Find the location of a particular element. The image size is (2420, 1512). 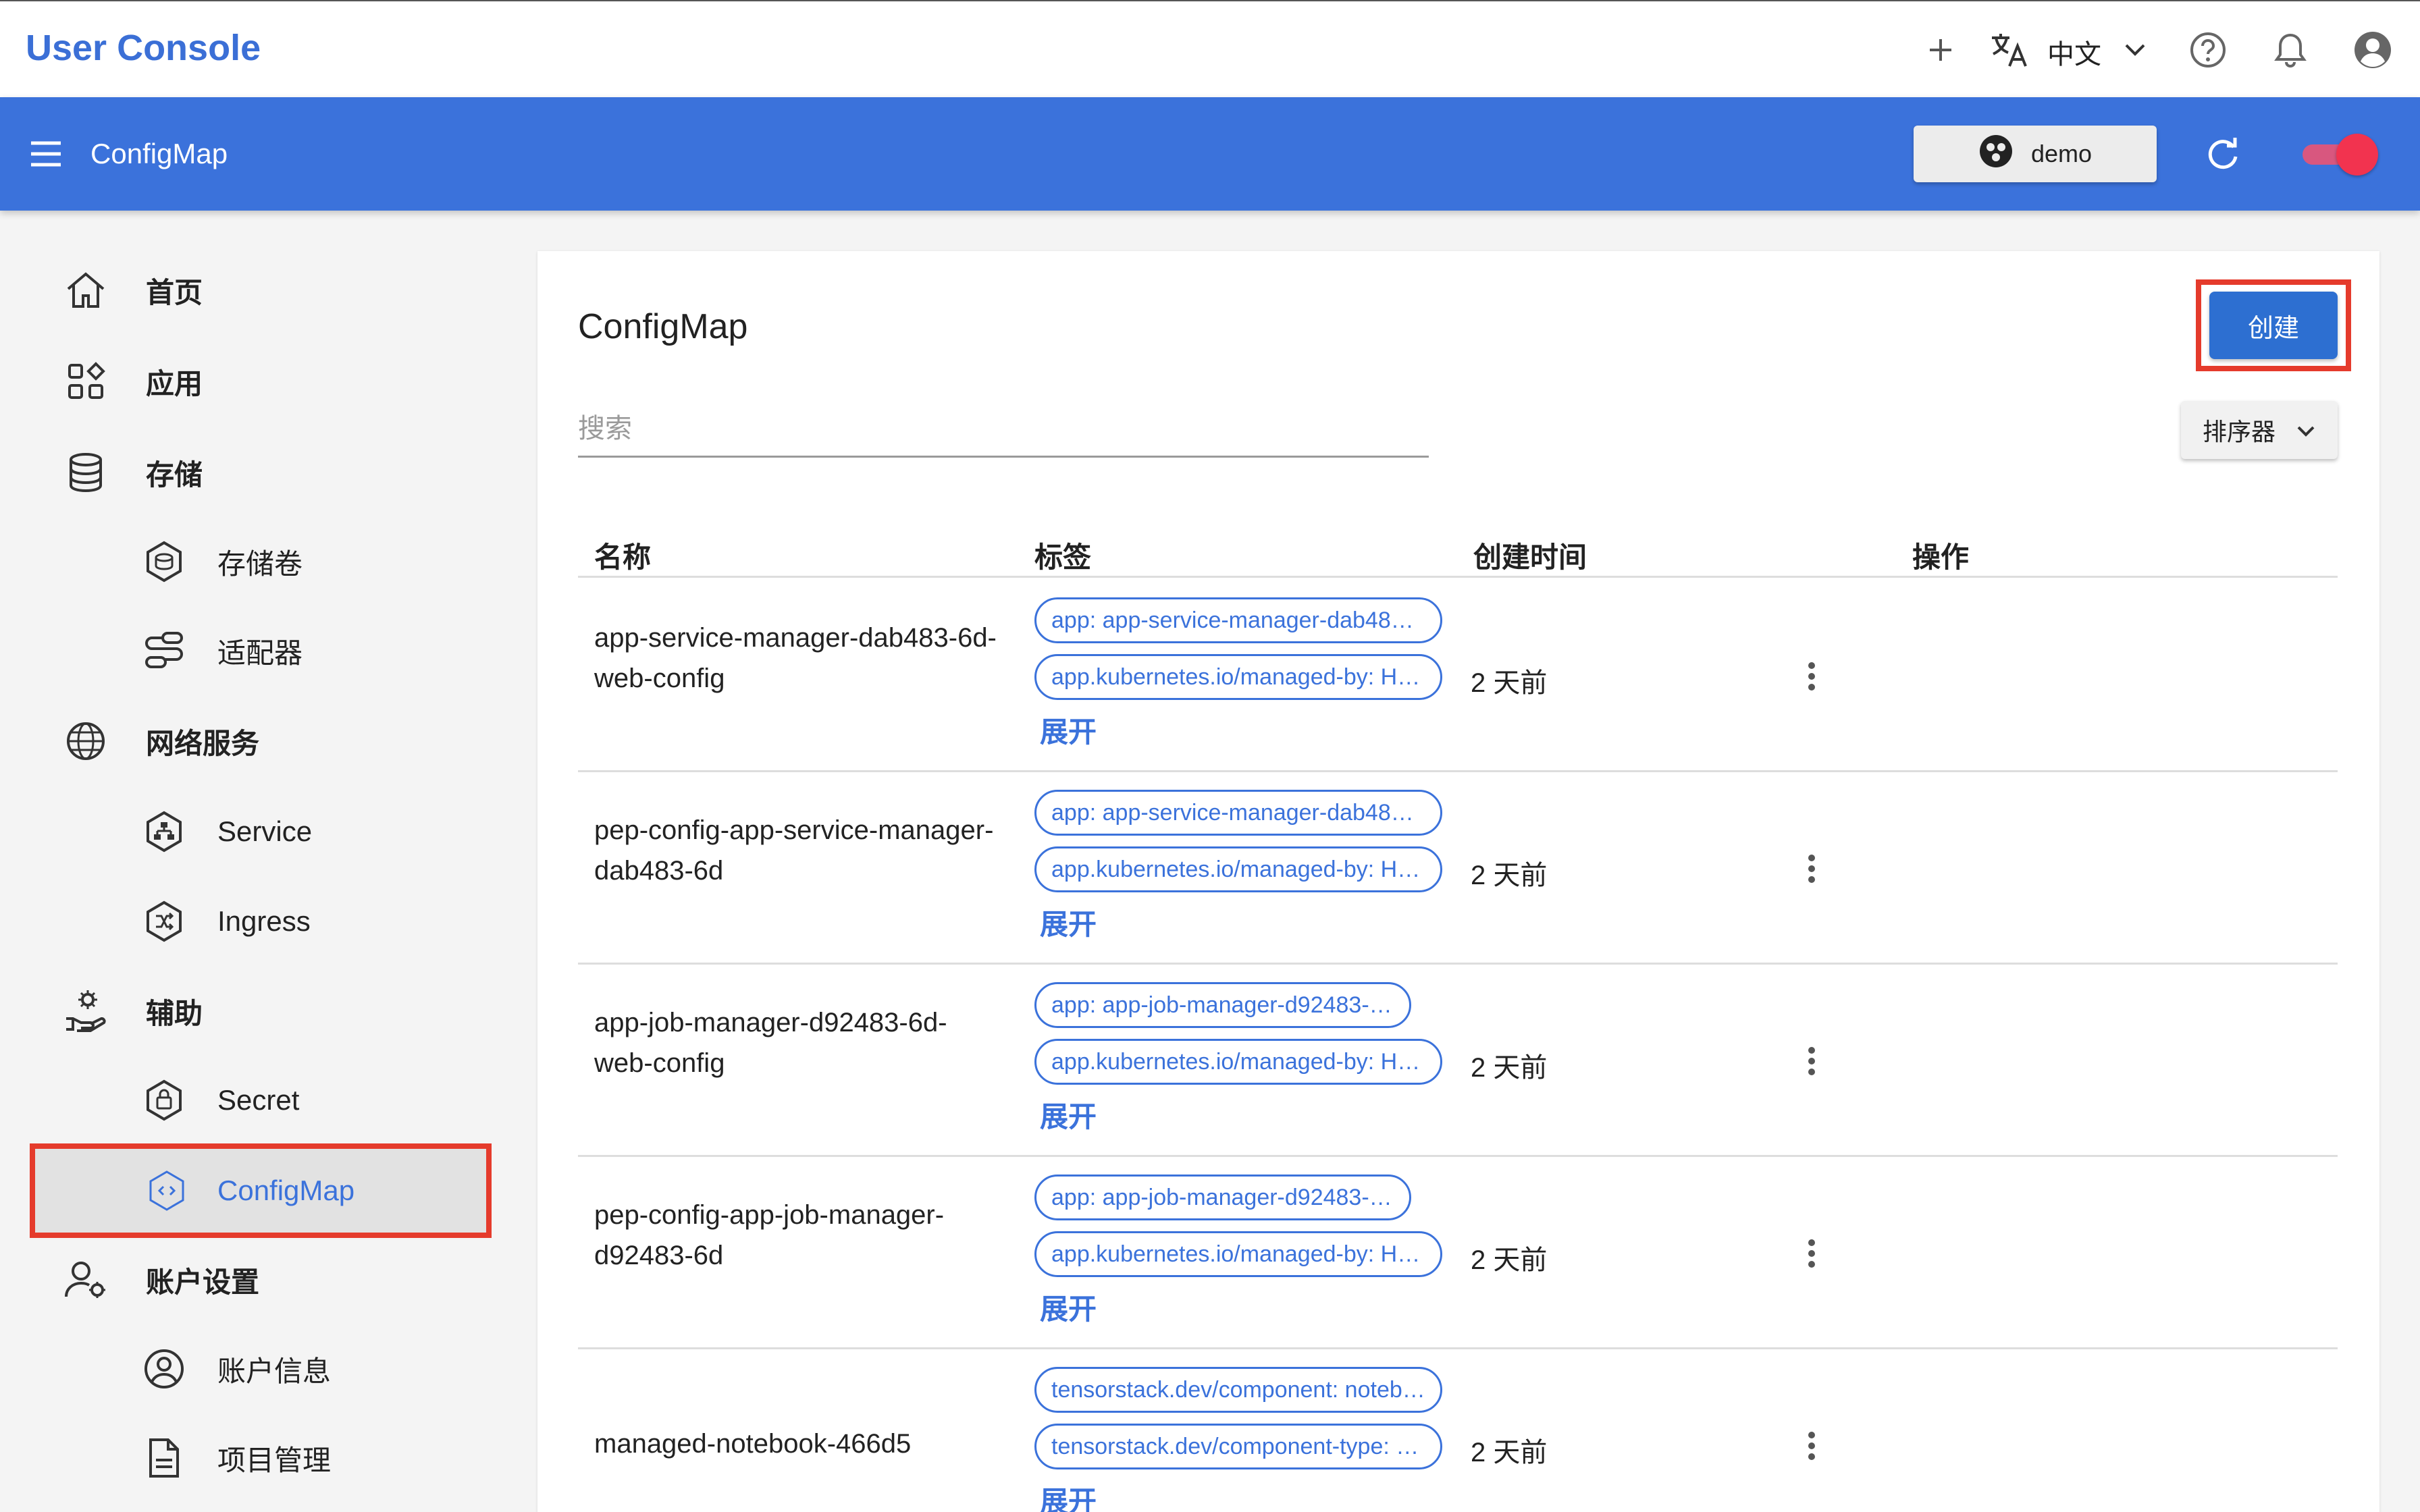

sidebar-item-configmap: ConfigMap is located at coordinates (261, 1190).